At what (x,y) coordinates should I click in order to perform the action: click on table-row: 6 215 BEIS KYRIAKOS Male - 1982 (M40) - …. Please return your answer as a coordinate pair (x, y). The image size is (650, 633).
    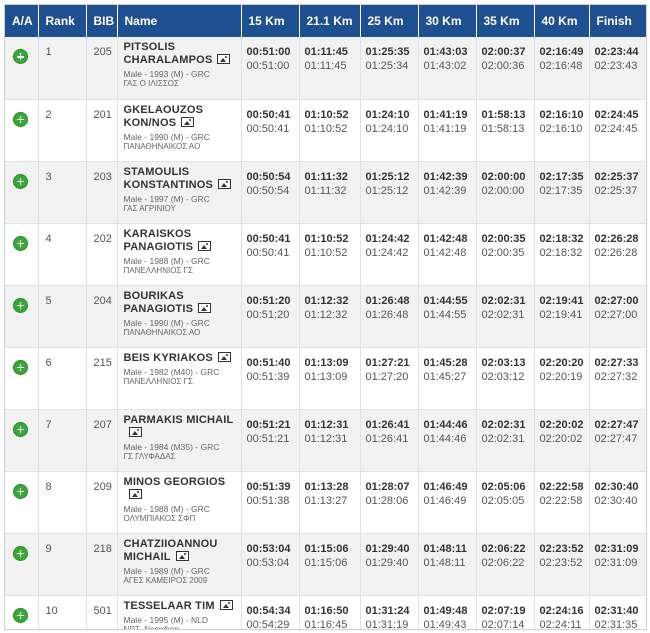
    Looking at the image, I should click on (325, 378).